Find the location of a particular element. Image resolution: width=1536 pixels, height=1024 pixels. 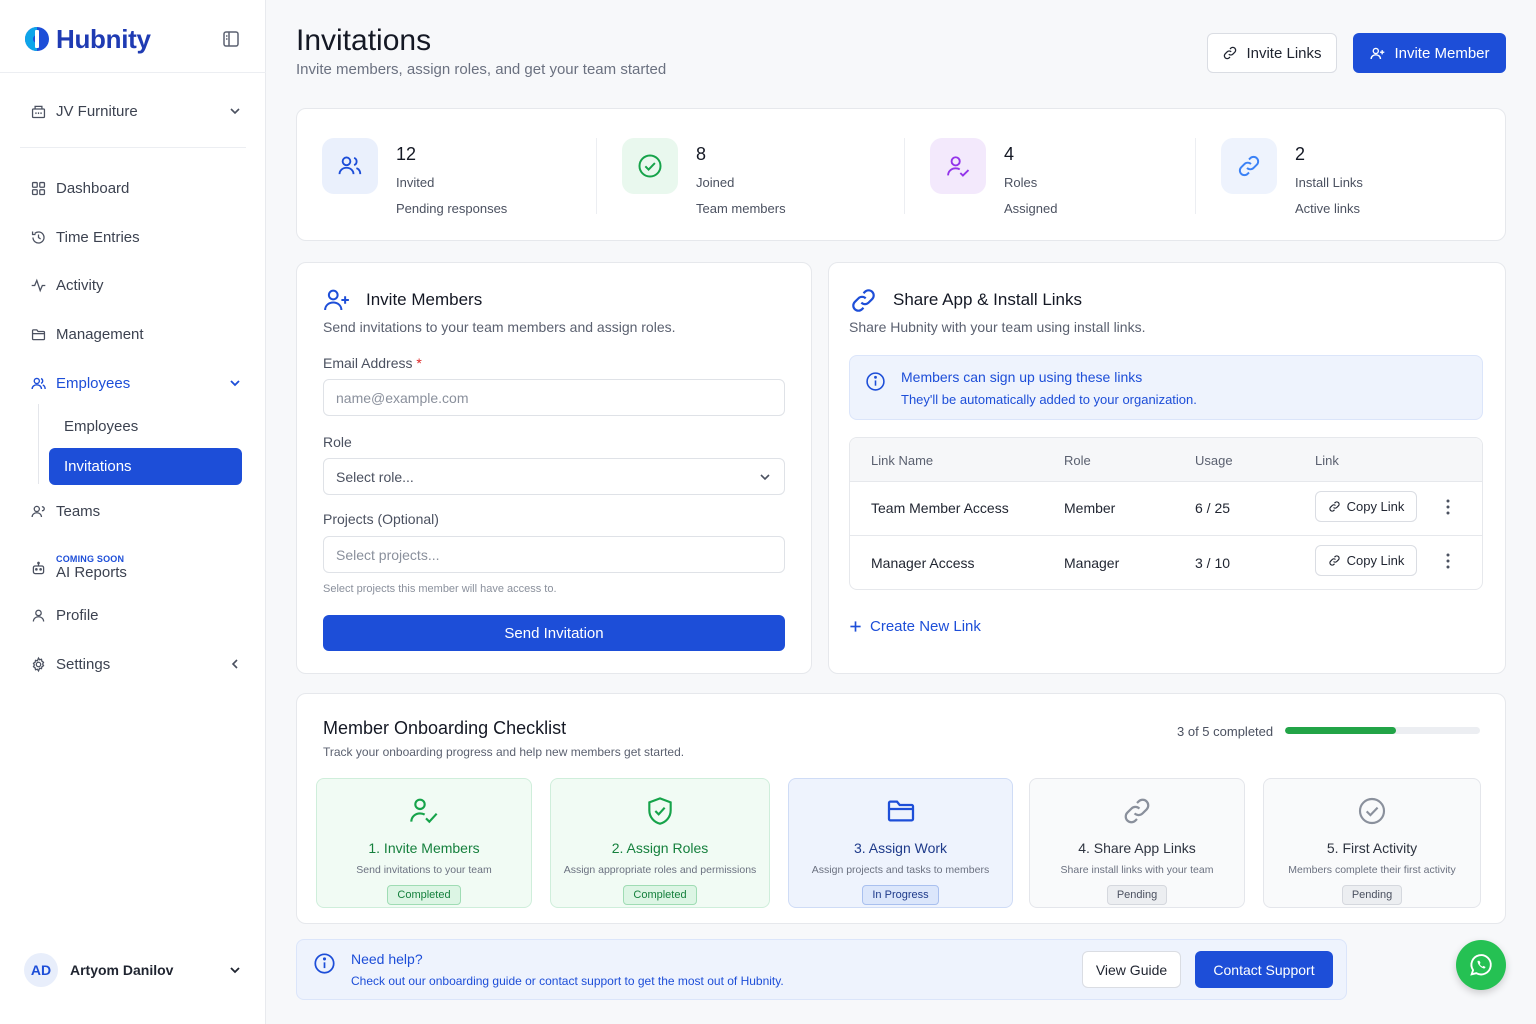

nav-teams: Teams is located at coordinates (136, 511).